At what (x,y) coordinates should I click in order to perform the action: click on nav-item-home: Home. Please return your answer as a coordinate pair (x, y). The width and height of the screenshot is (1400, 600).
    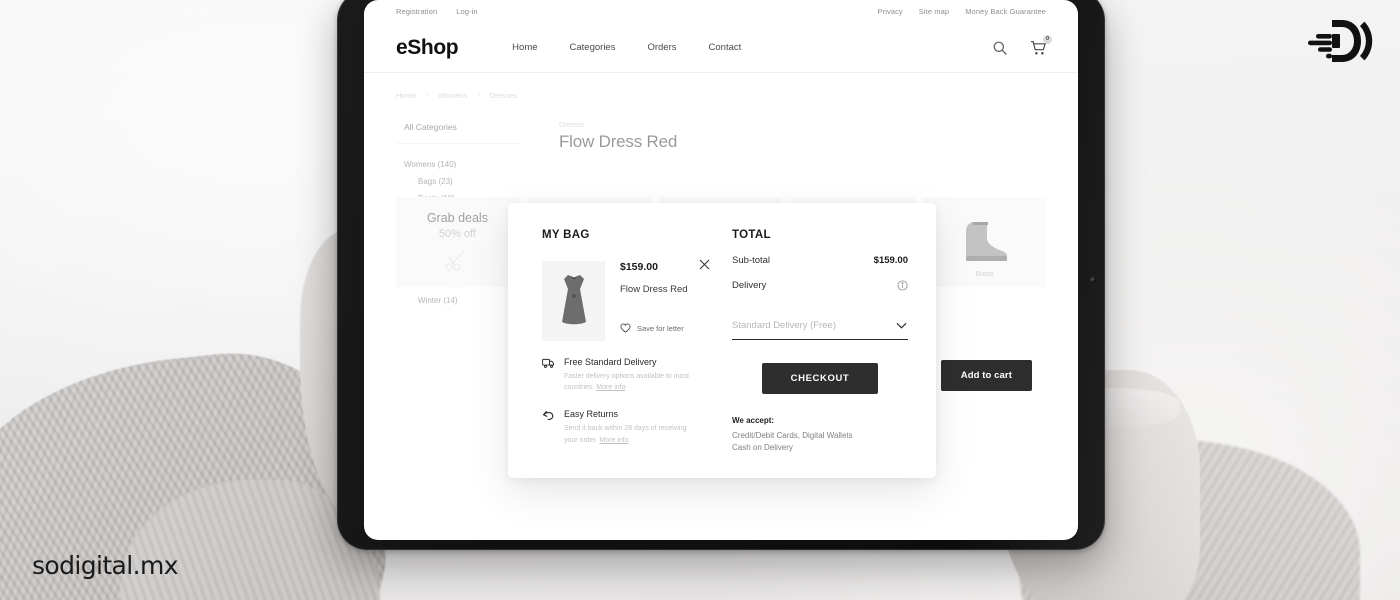
    Looking at the image, I should click on (524, 47).